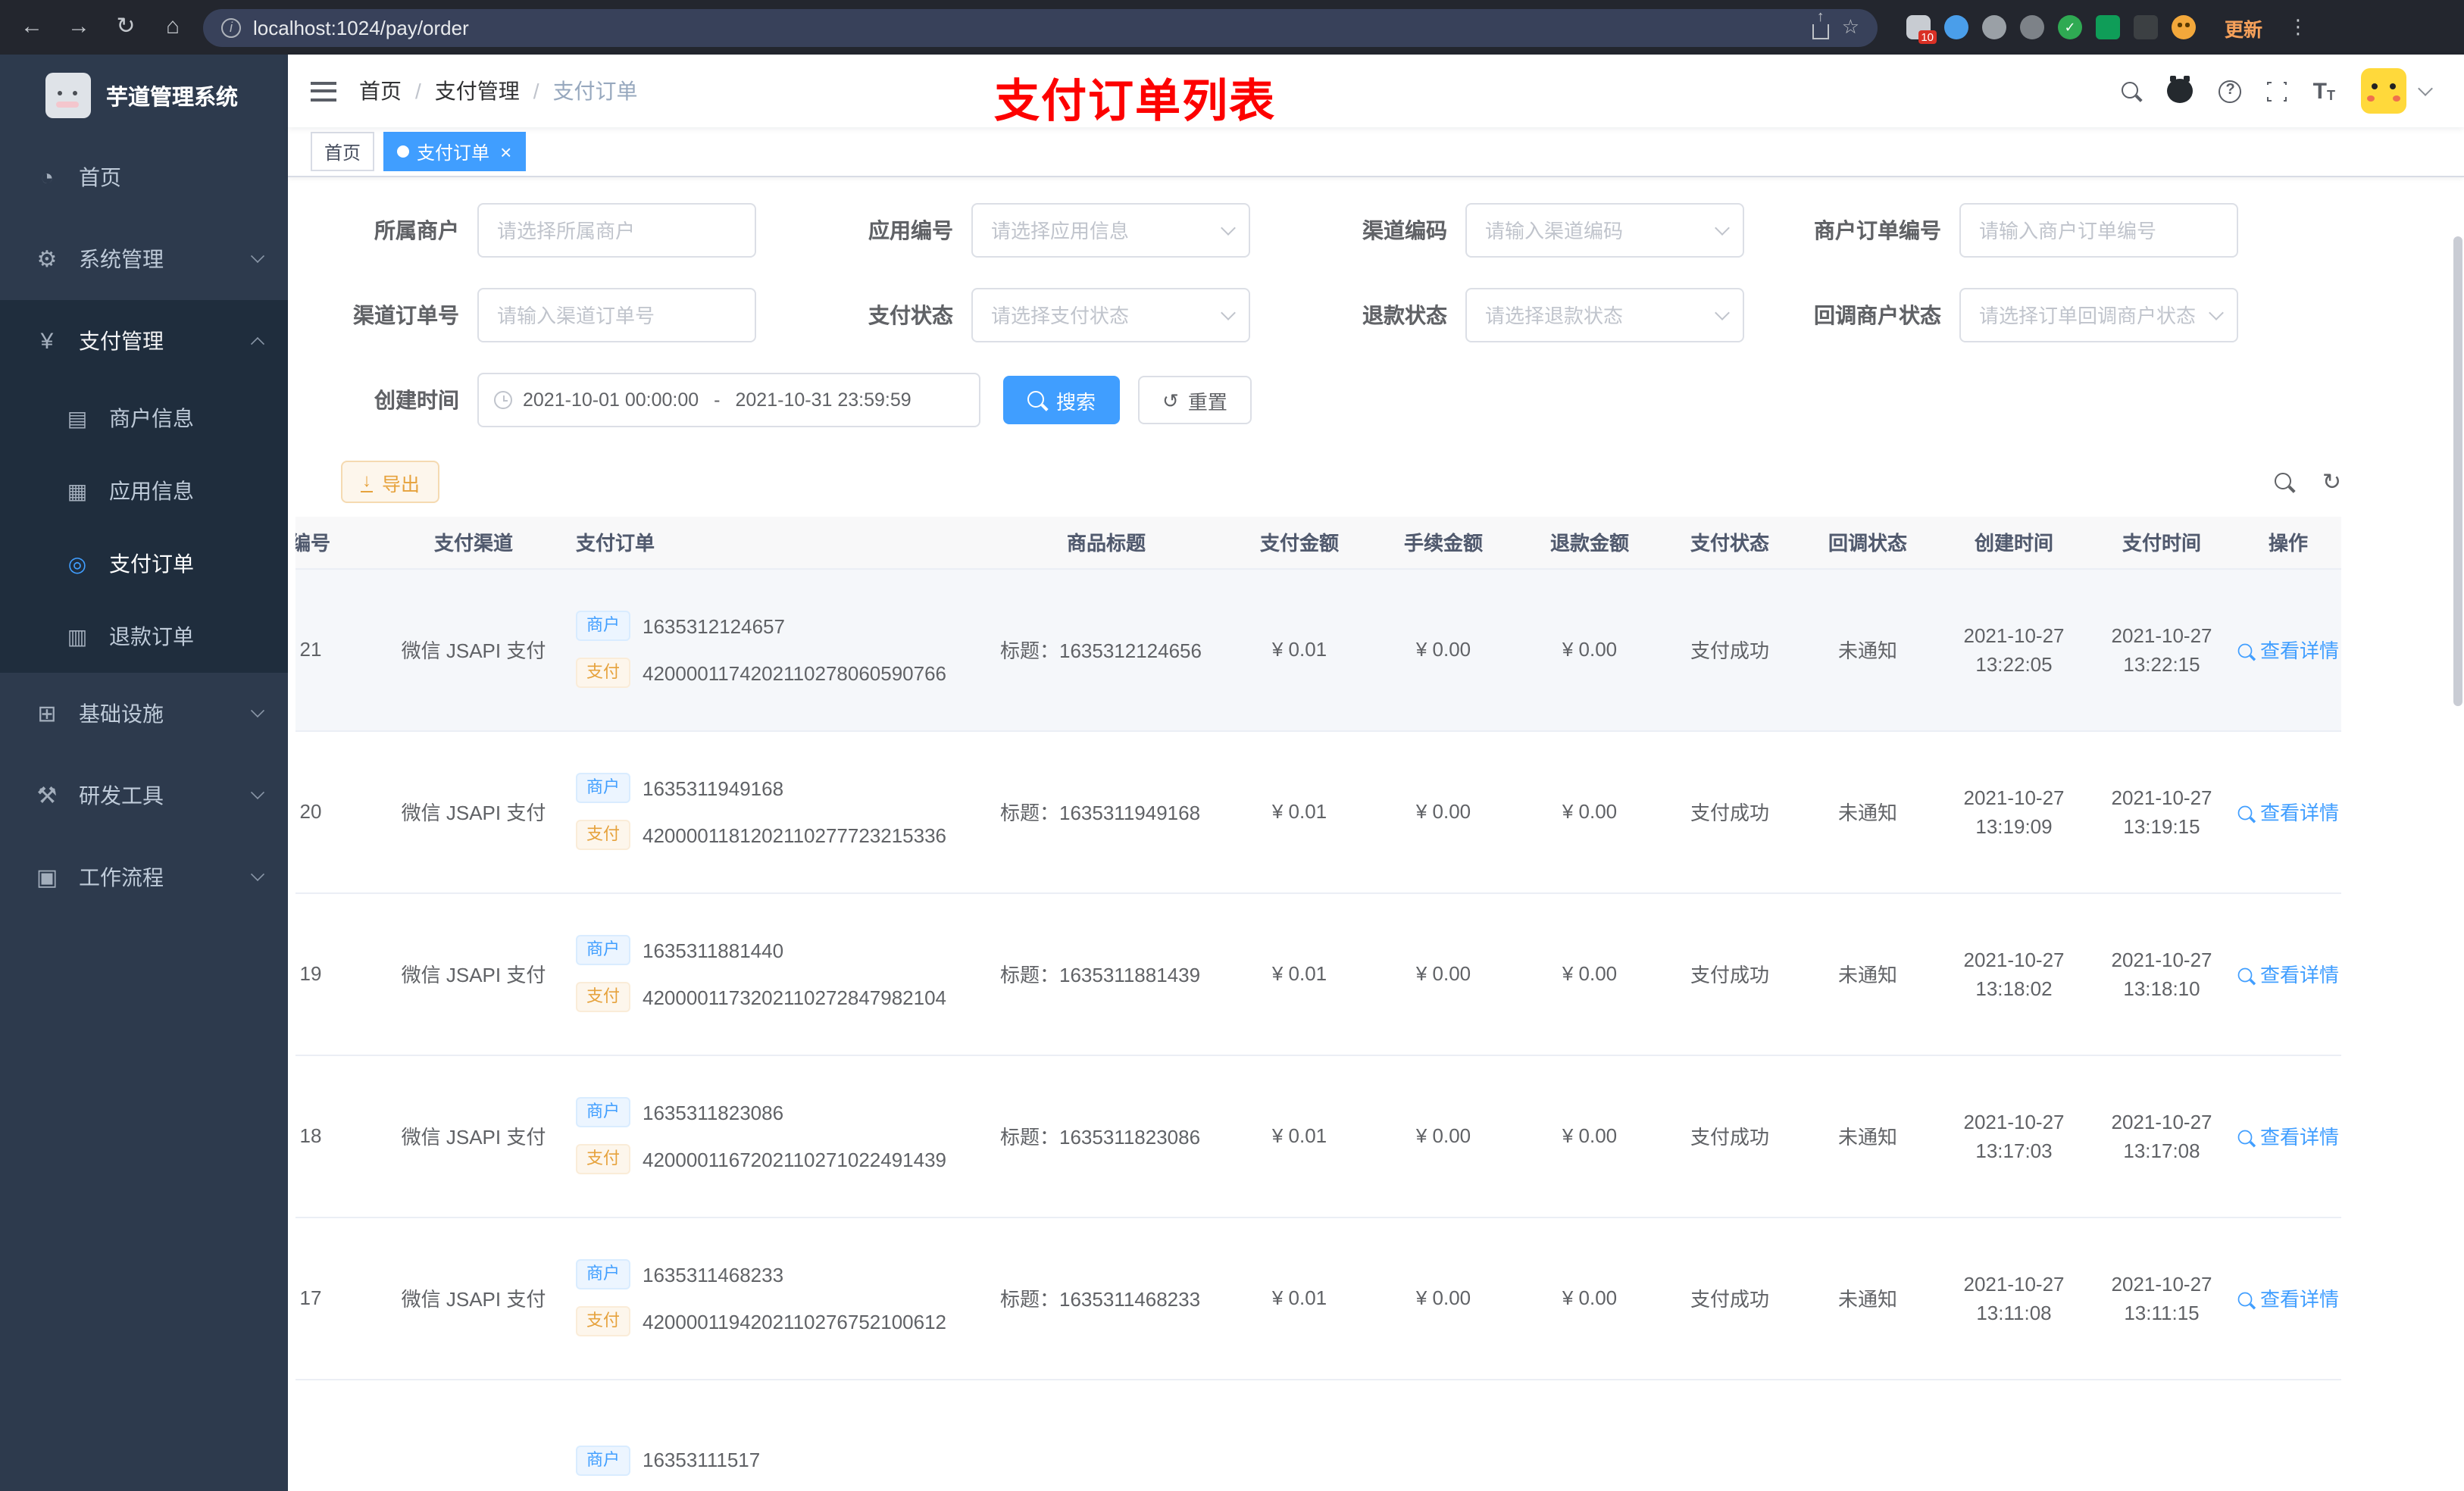 The height and width of the screenshot is (1491, 2464). I want to click on create-time: 2021-10-27 13:17:03, so click(2014, 1136).